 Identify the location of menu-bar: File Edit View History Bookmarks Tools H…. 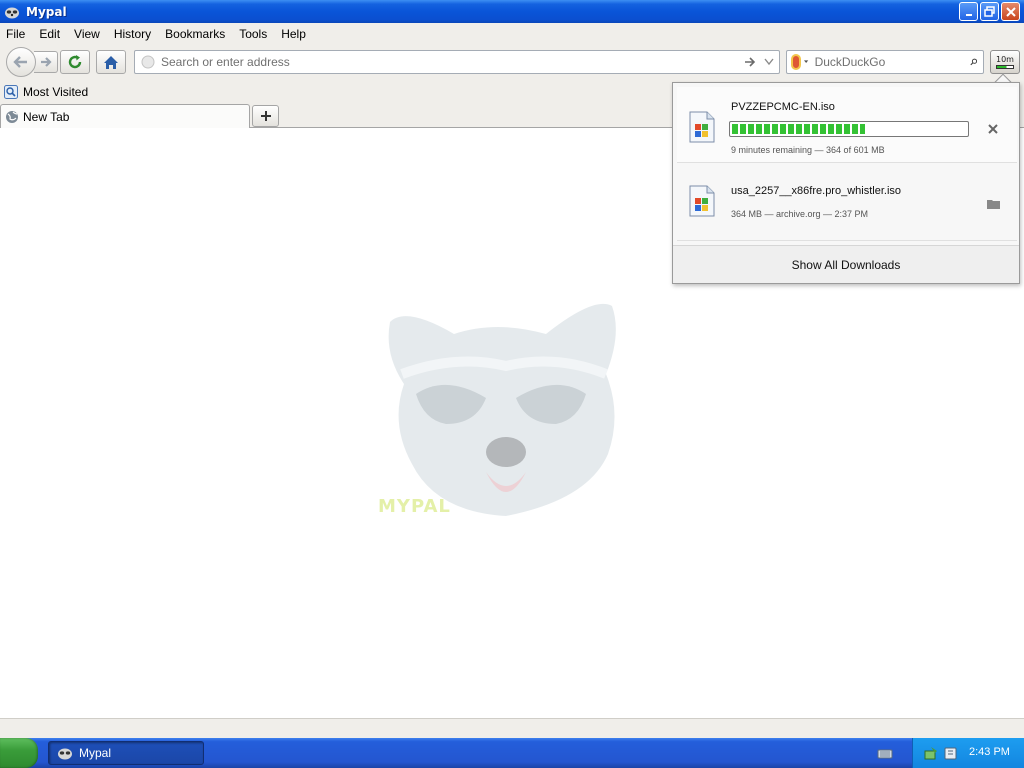
(512, 34).